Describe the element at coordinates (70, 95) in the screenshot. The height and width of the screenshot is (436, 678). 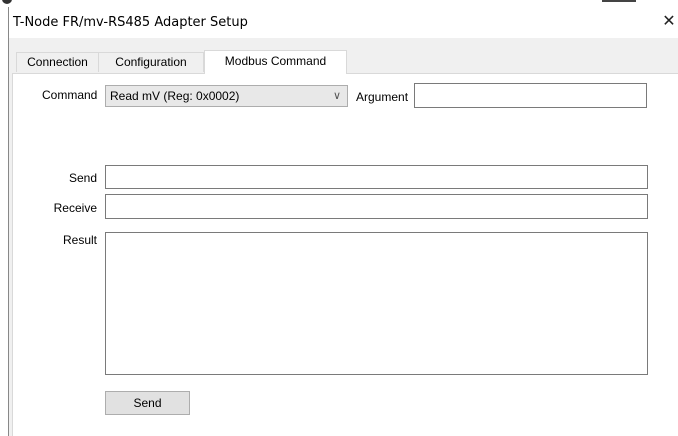
I see `command-label: Command` at that location.